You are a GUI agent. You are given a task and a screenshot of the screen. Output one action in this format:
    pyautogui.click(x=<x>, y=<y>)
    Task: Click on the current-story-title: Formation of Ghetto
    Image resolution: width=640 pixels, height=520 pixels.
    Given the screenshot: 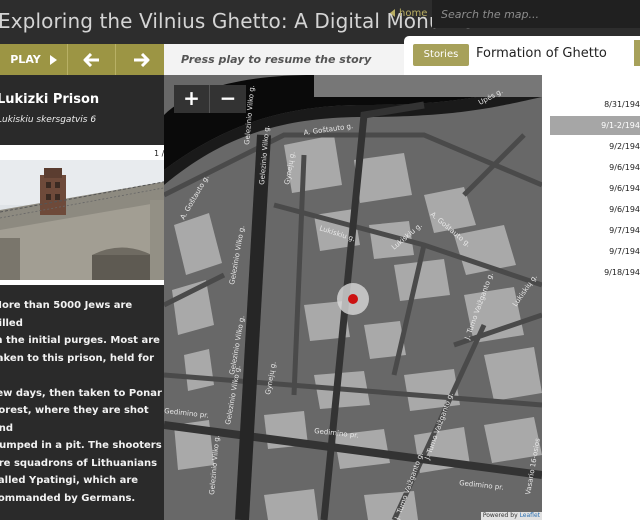 What is the action you would take?
    pyautogui.click(x=541, y=53)
    